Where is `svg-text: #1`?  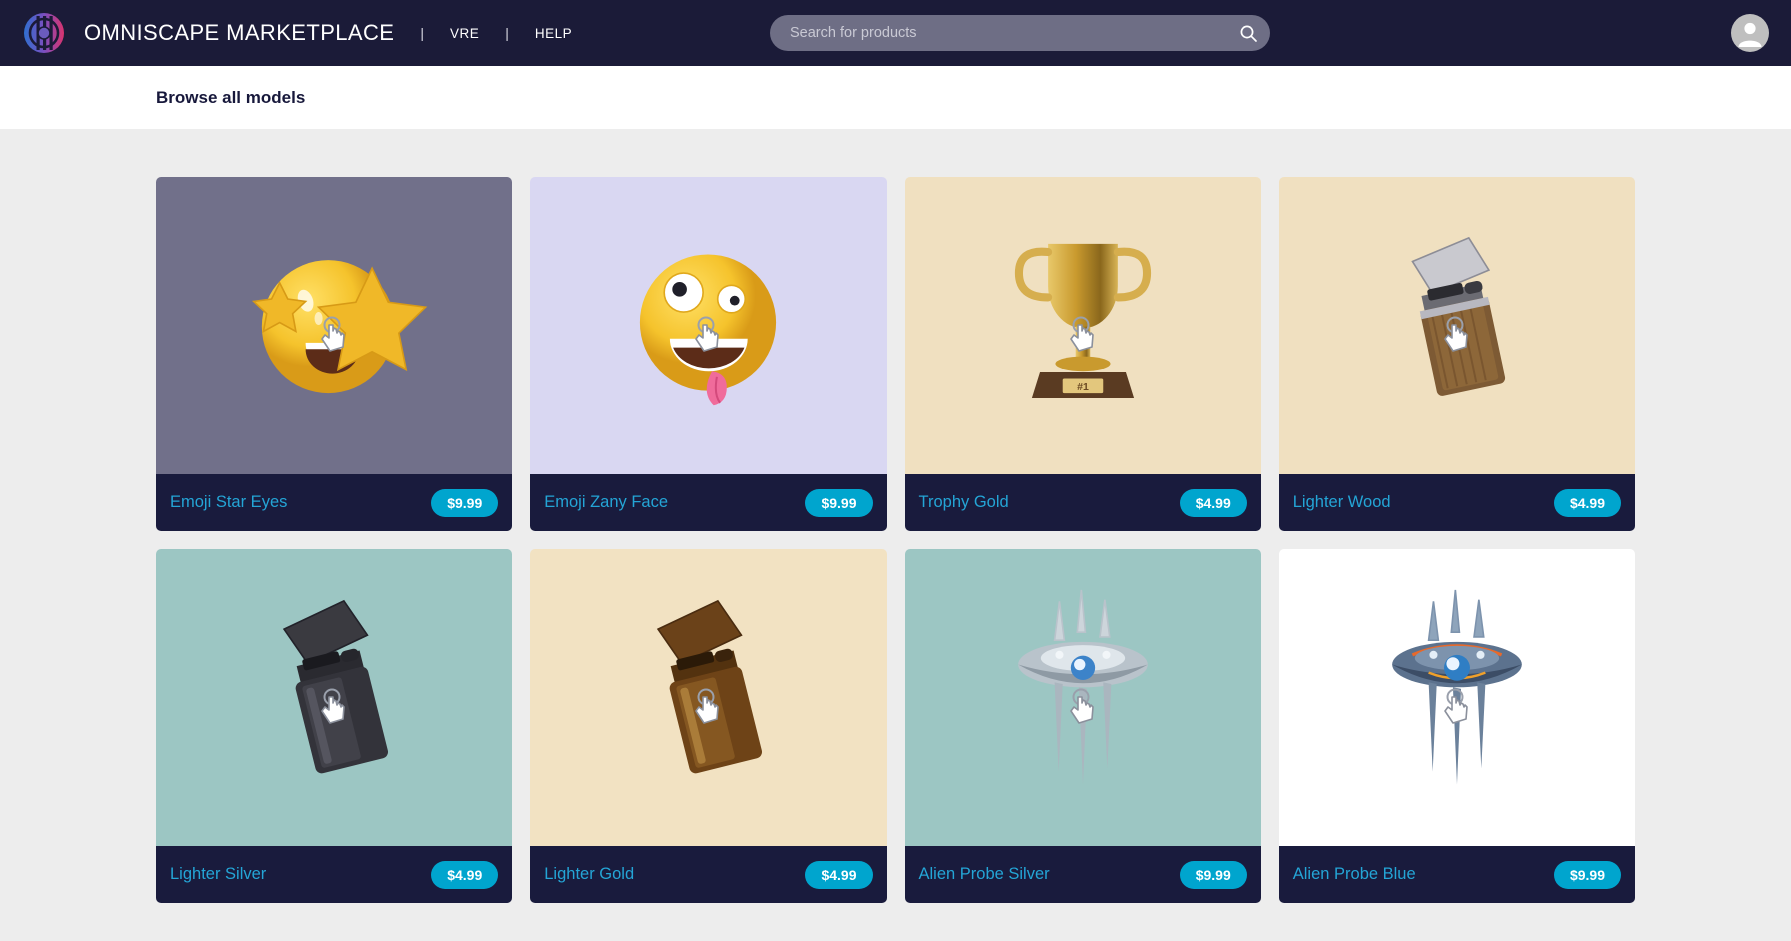
svg-text: #1 is located at coordinates (1083, 387).